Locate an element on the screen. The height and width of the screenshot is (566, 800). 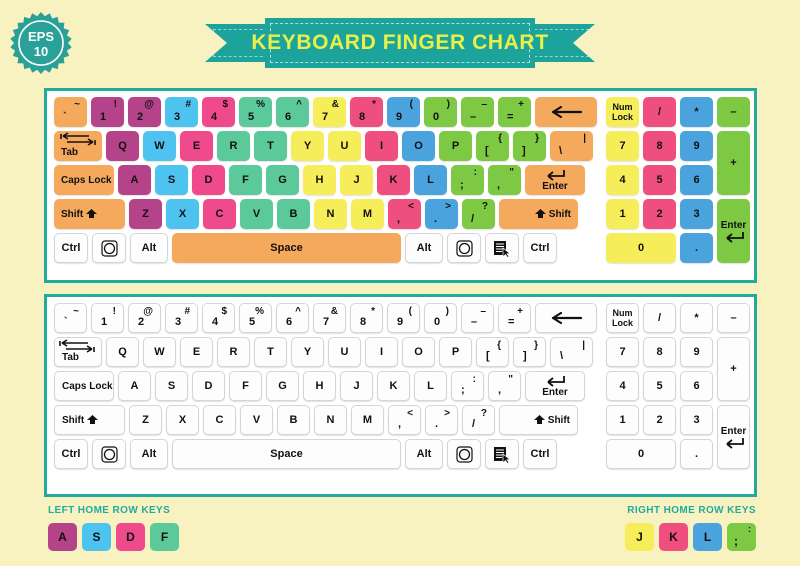
key--: ]} is located at coordinates (529, 352).